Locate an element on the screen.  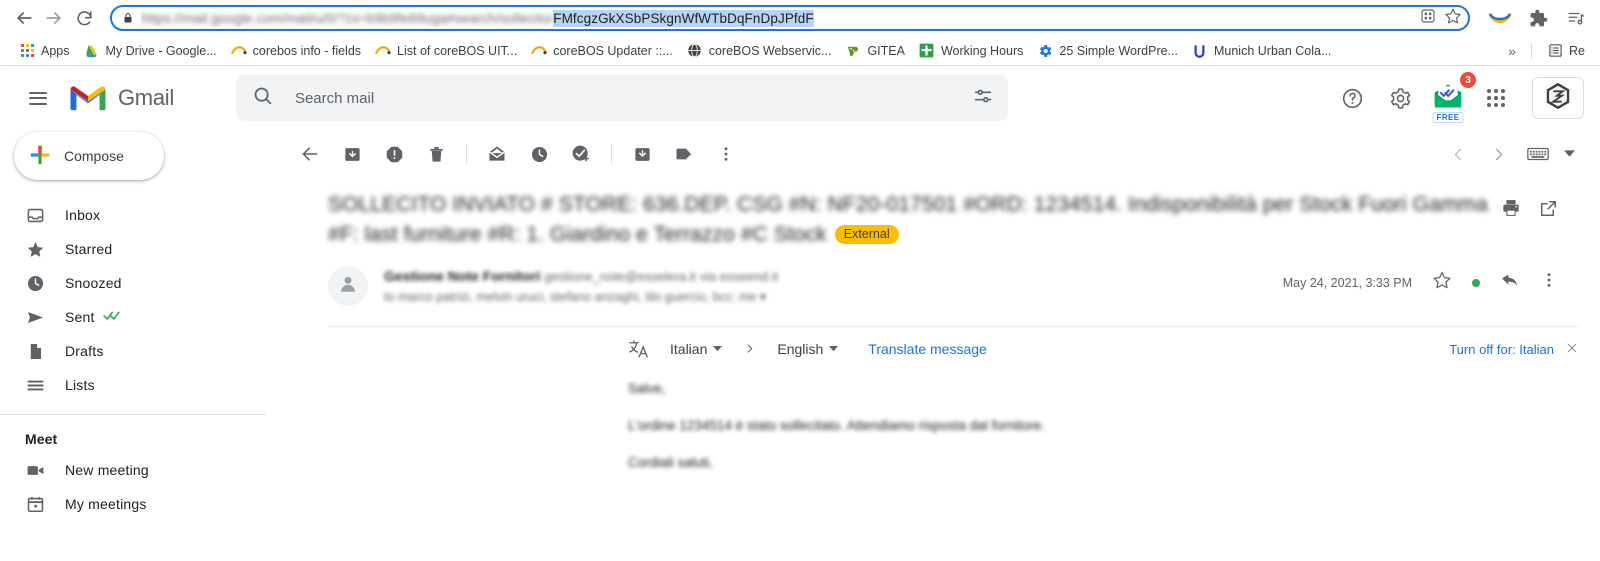
print-icon is located at coordinates (1511, 210).